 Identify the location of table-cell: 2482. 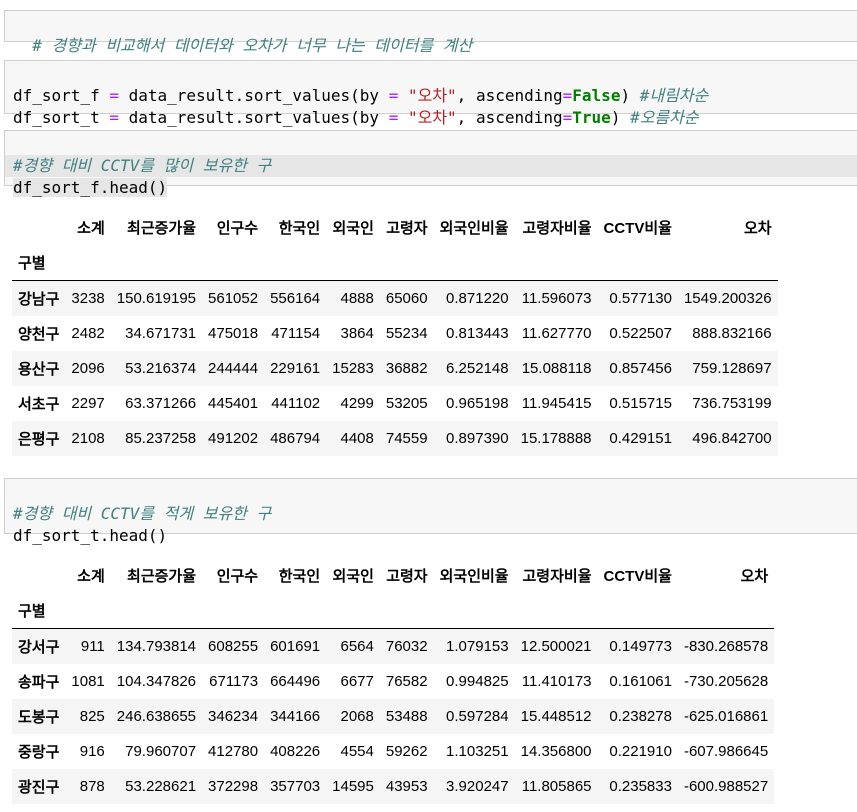
(88, 333).